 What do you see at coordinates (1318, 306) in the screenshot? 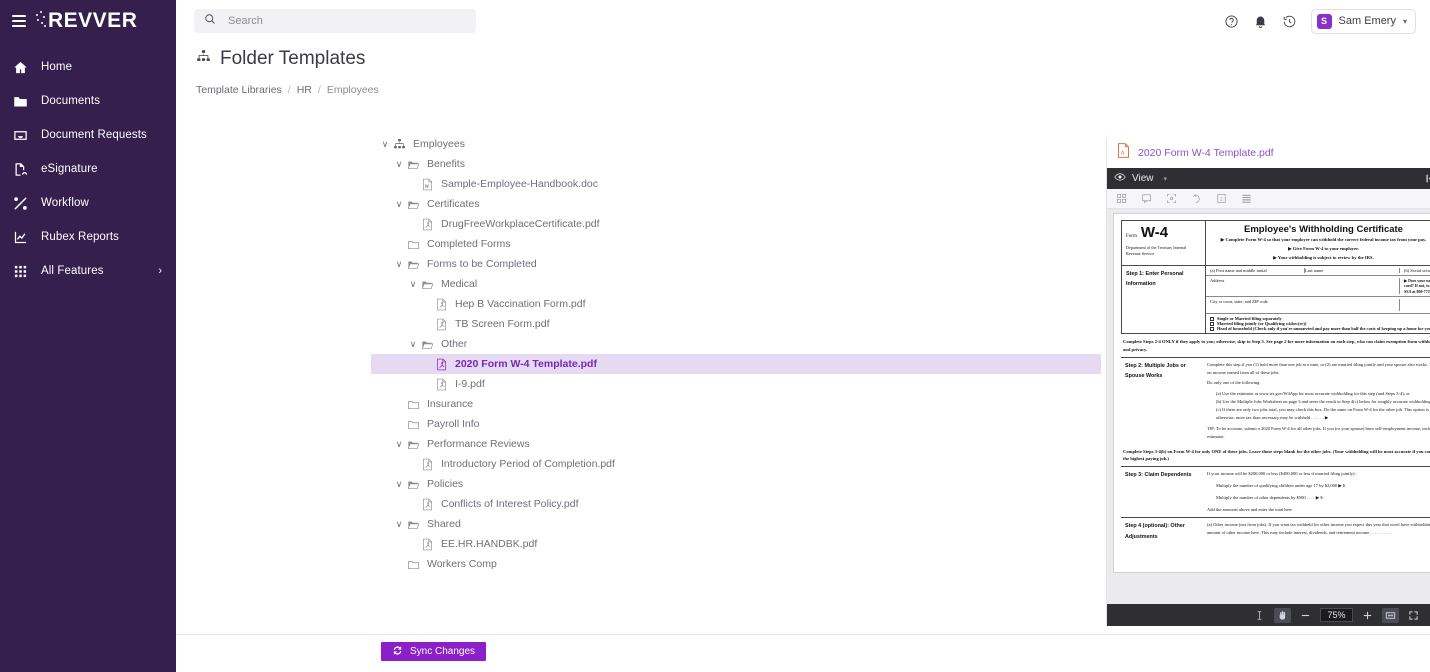
I see `w4-city-row: City or town, state, and ZIP code` at bounding box center [1318, 306].